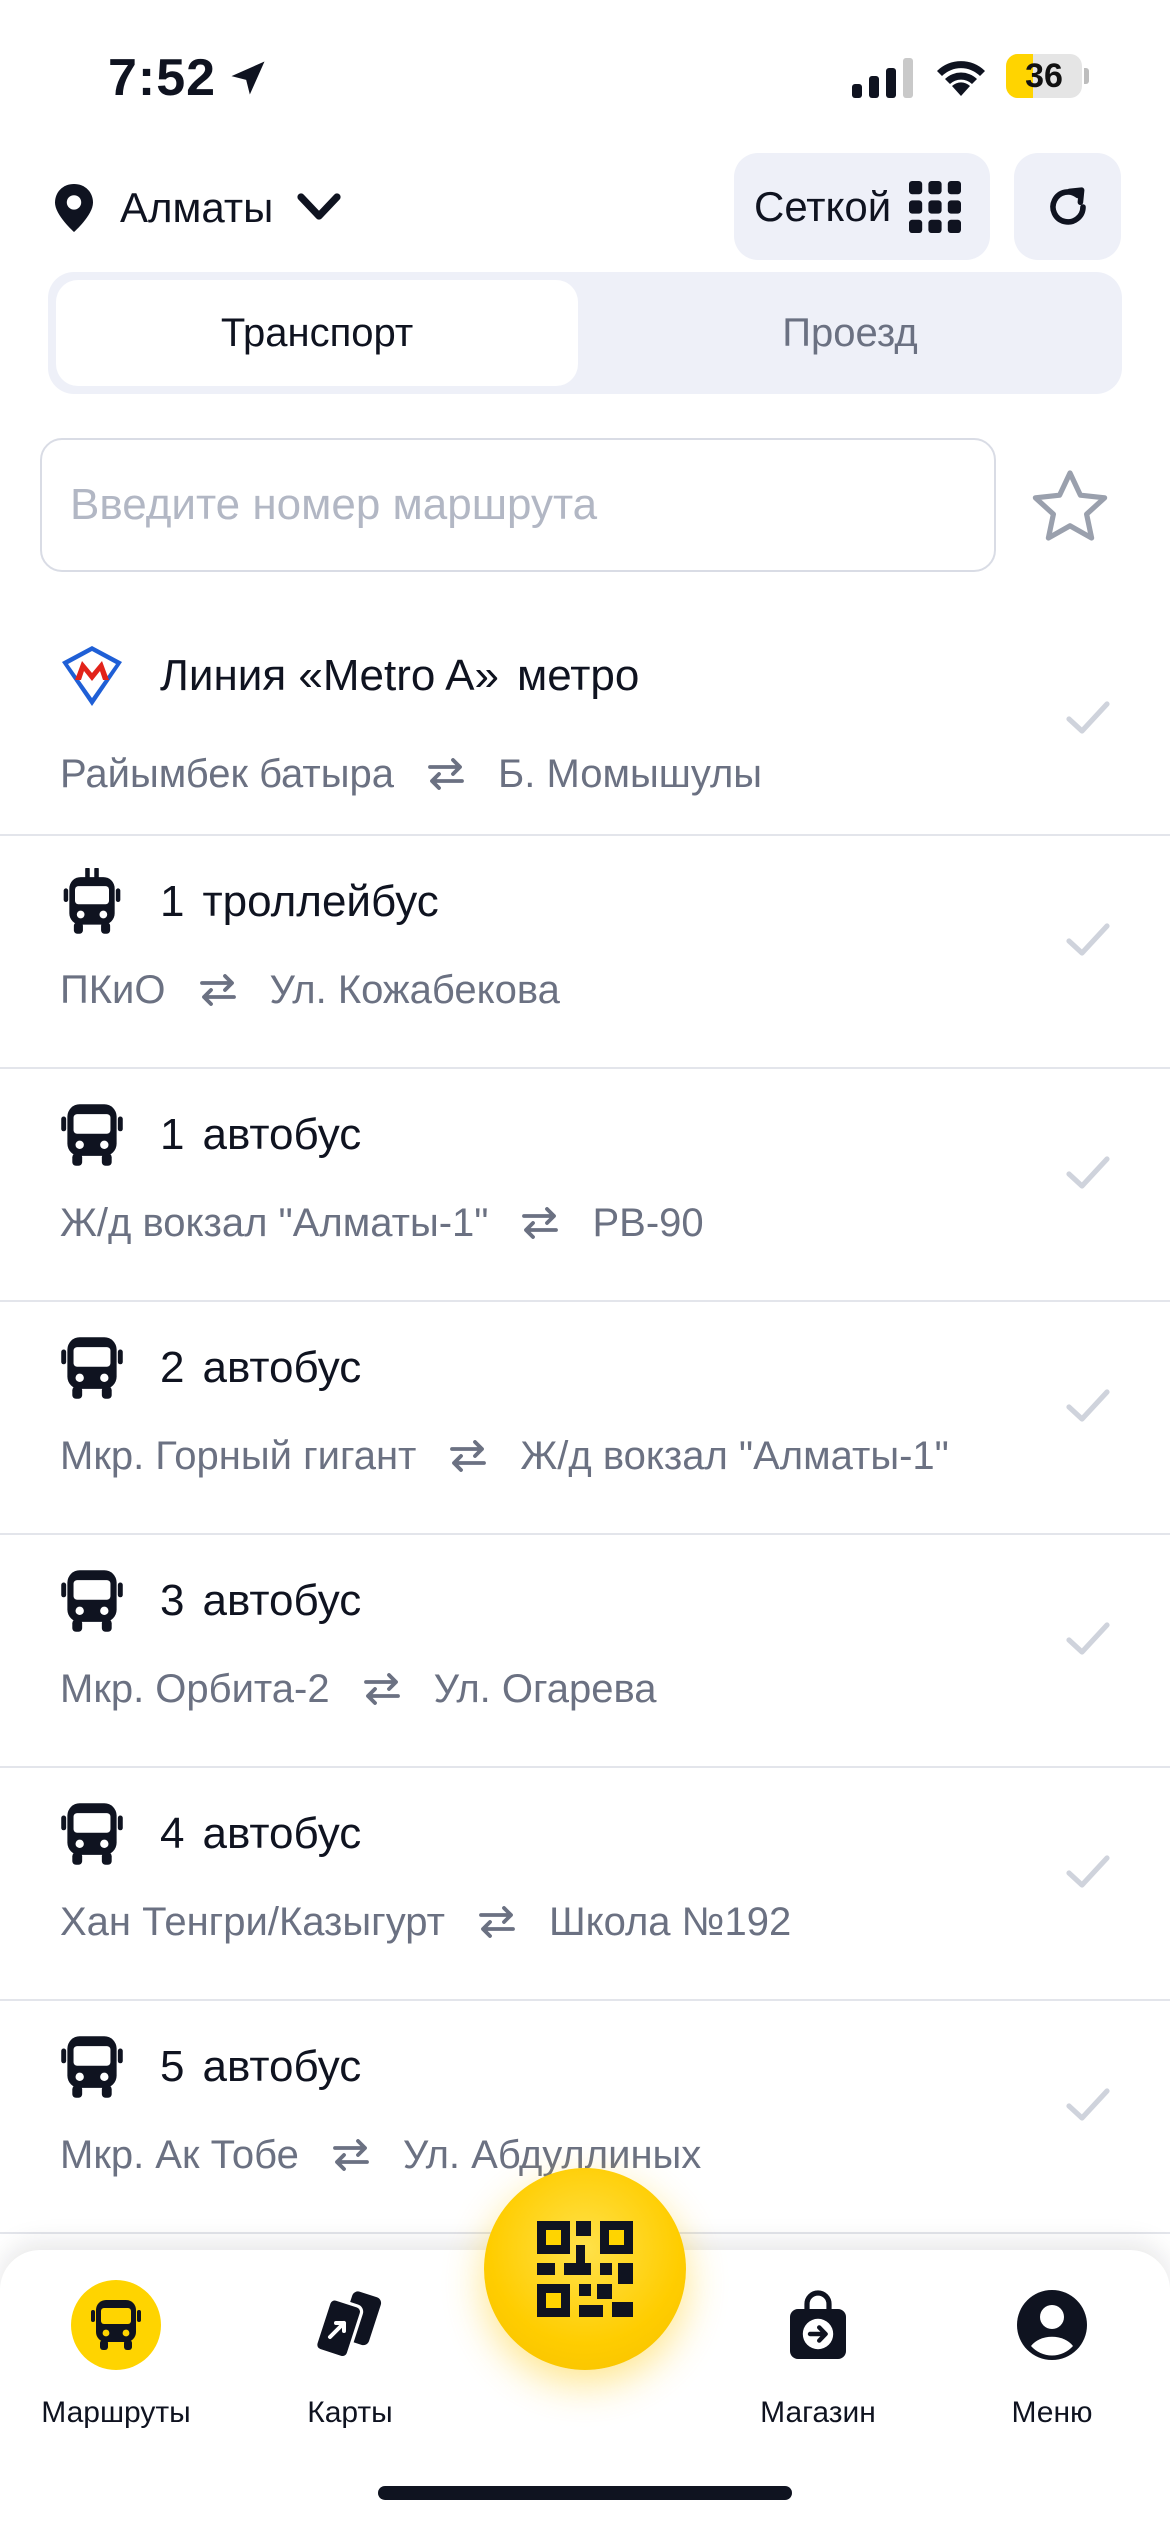 The height and width of the screenshot is (2532, 1170). What do you see at coordinates (1086, 76) in the screenshot?
I see `battery-tip` at bounding box center [1086, 76].